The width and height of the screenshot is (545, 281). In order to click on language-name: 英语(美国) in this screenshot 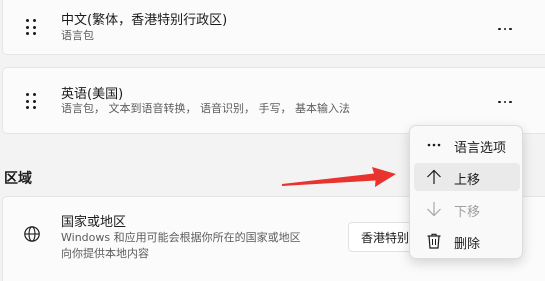, I will do `click(92, 94)`.